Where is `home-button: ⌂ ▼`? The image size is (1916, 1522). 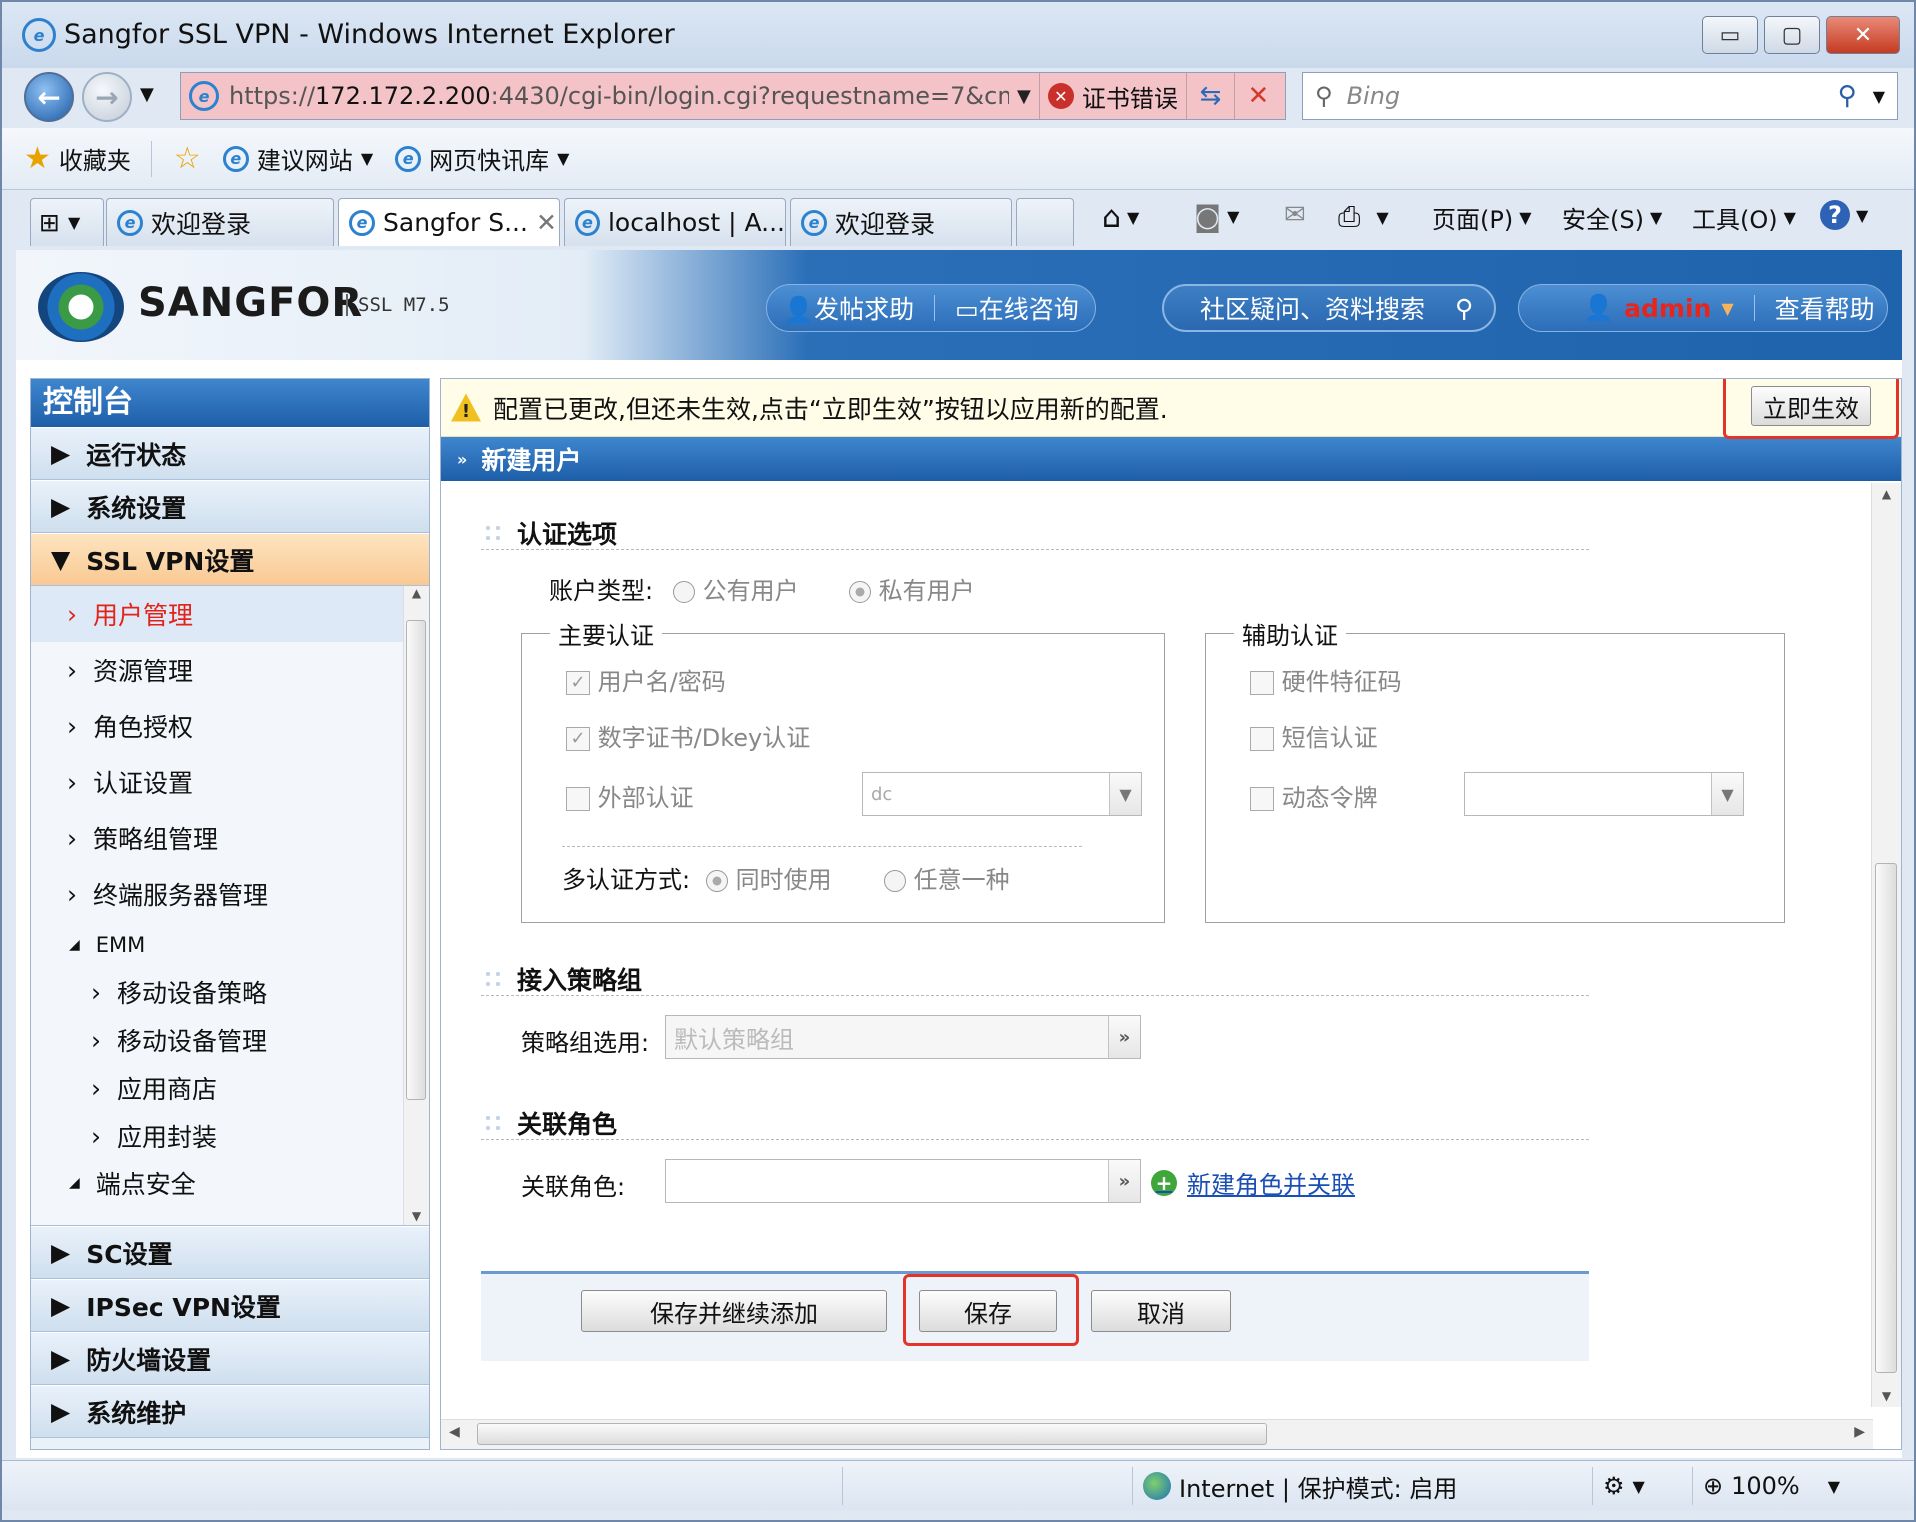
home-button: ⌂ ▼ is located at coordinates (1120, 217).